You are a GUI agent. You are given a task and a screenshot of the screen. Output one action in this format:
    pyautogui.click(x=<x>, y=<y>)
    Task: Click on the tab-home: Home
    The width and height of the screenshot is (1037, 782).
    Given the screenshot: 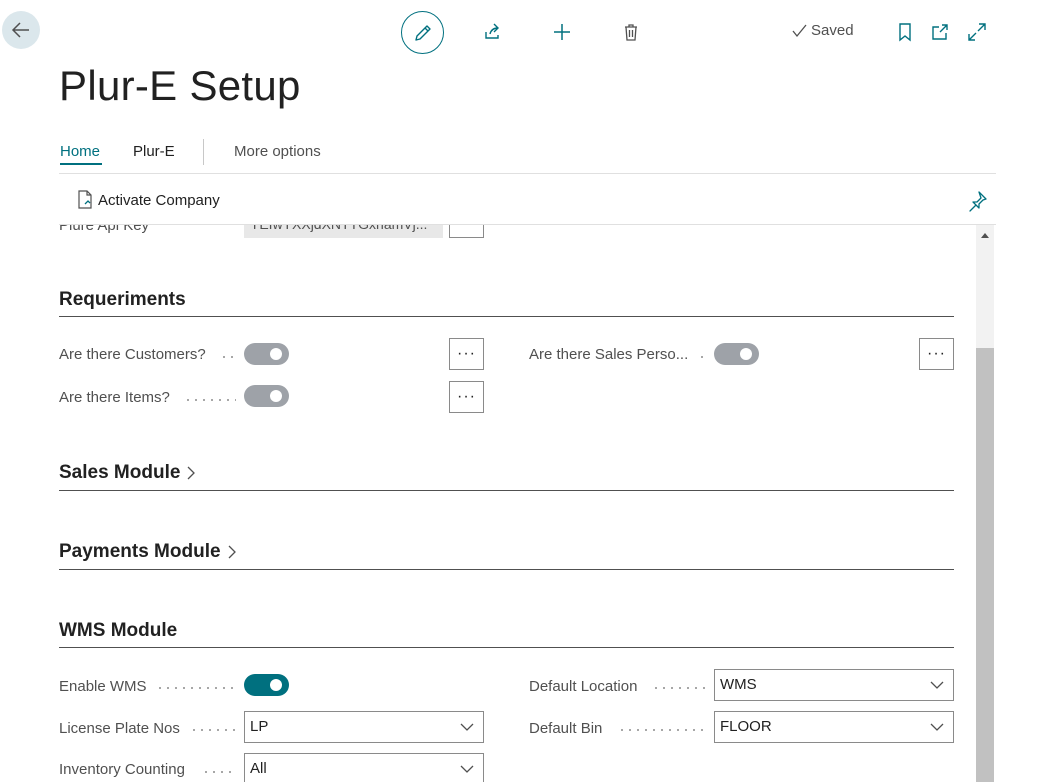 What is the action you would take?
    pyautogui.click(x=80, y=151)
    